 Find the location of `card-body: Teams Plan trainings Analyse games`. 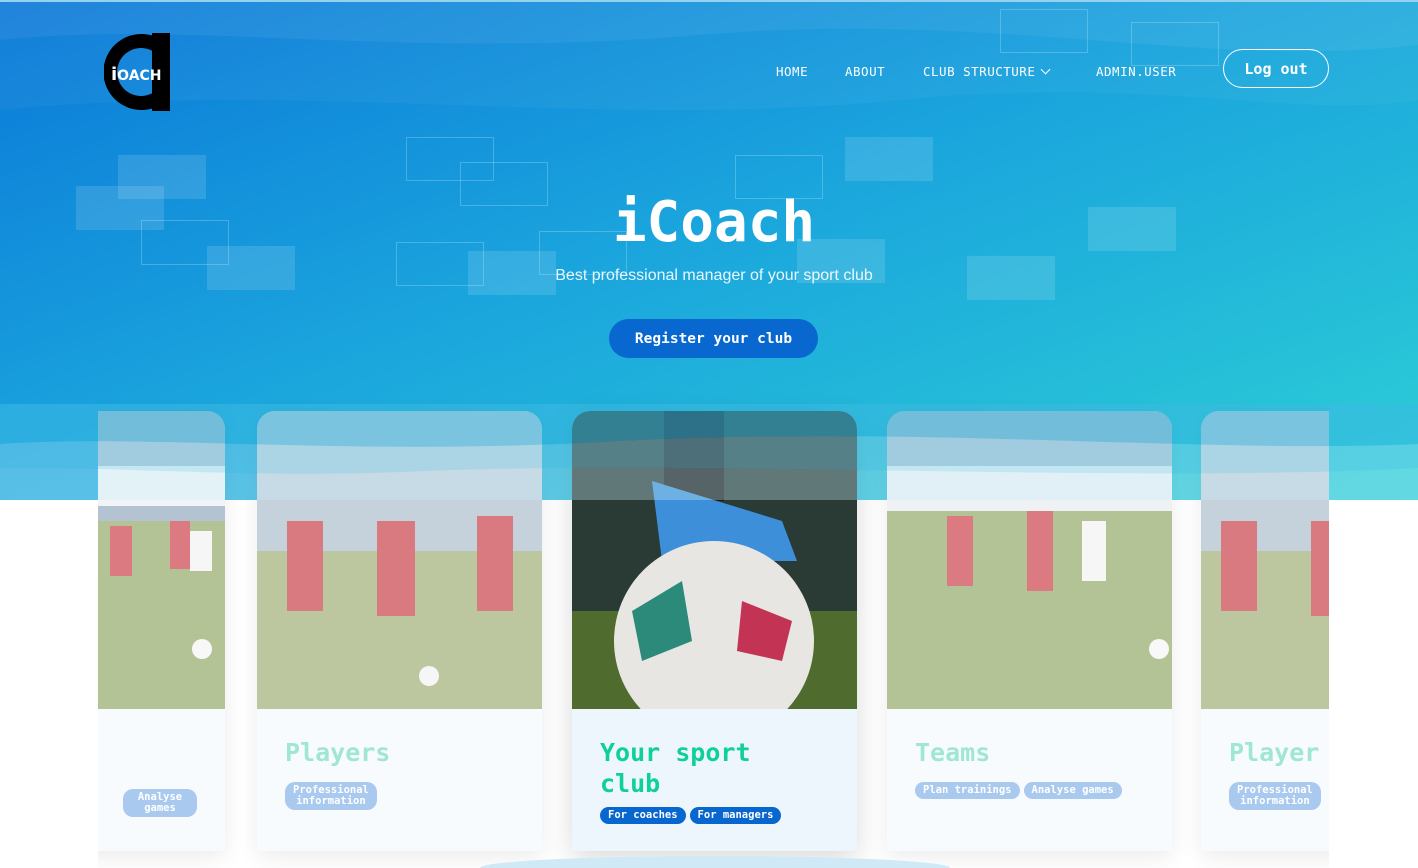

card-body: Teams Plan trainings Analyse games is located at coordinates (1029, 780).